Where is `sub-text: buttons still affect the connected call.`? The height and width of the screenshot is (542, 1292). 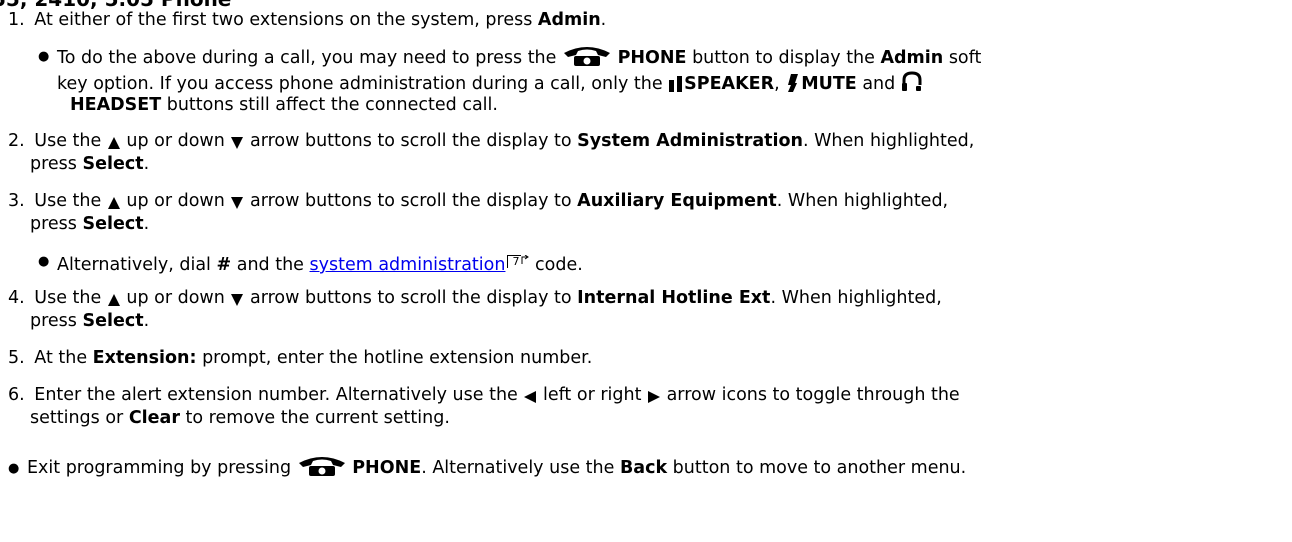
sub-text: buttons still affect the connected call. is located at coordinates (329, 105).